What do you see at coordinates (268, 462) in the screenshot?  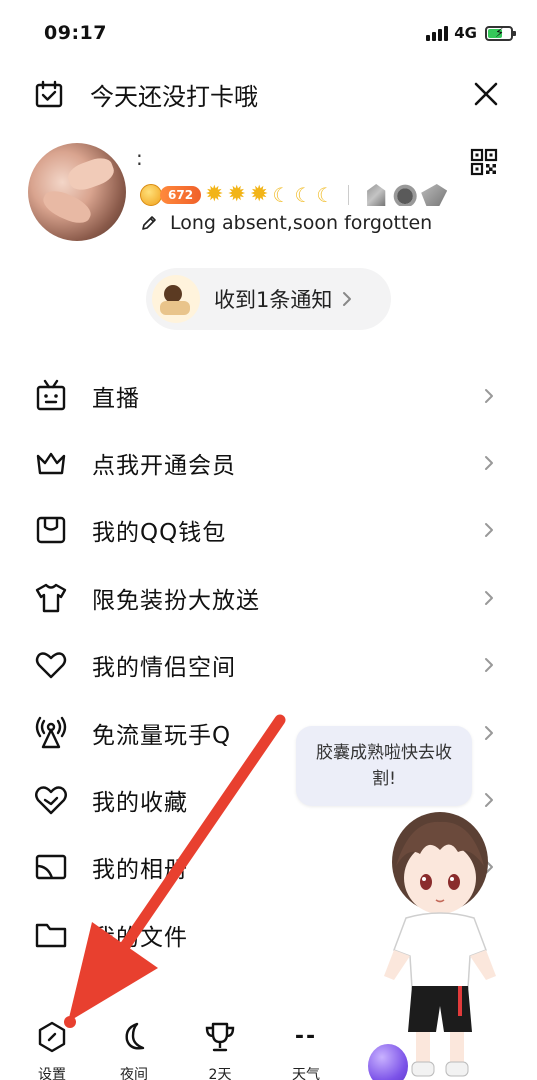 I see `menu-item-vip: 点我开通会员` at bounding box center [268, 462].